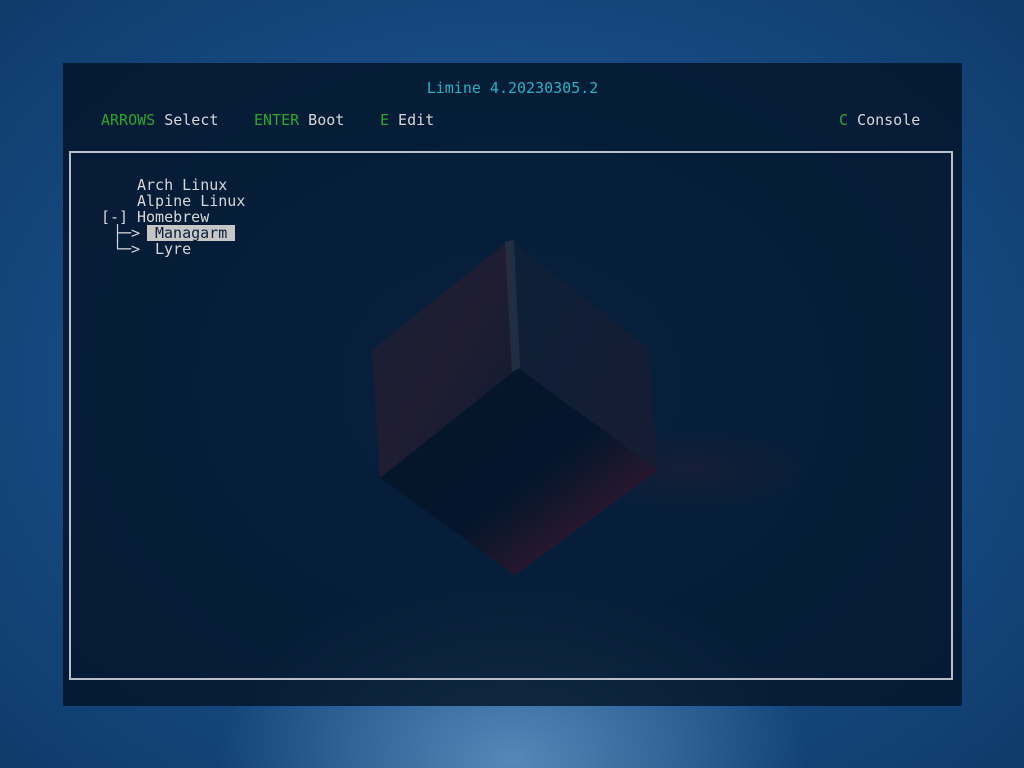 This screenshot has width=1024, height=768. I want to click on hint-key-e: E, so click(385, 120).